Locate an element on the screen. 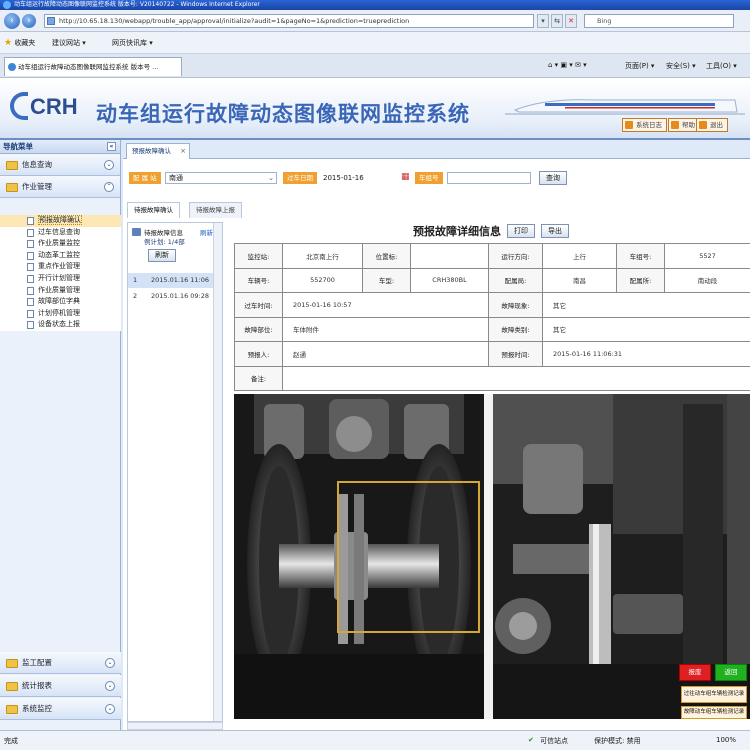 The image size is (750, 750). document-icon is located at coordinates (30, 255).